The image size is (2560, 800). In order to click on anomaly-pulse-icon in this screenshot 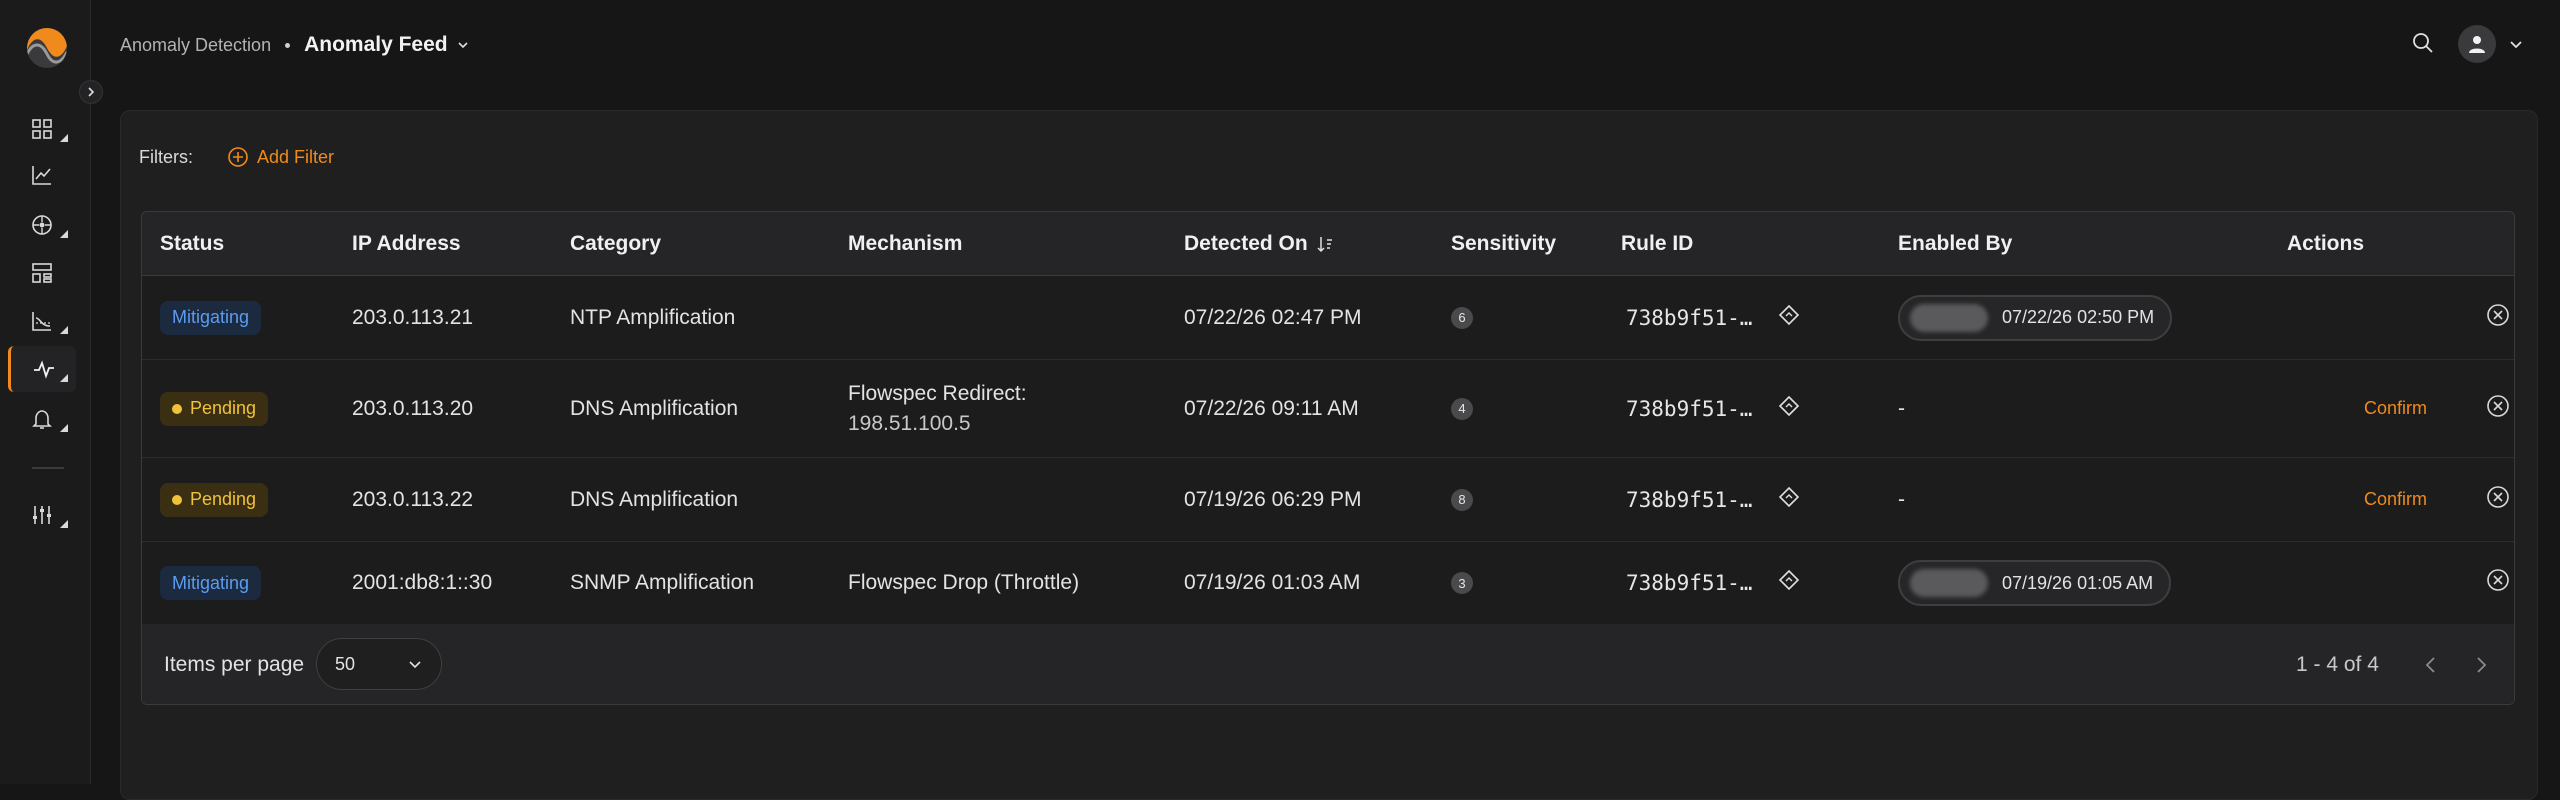, I will do `click(43, 369)`.